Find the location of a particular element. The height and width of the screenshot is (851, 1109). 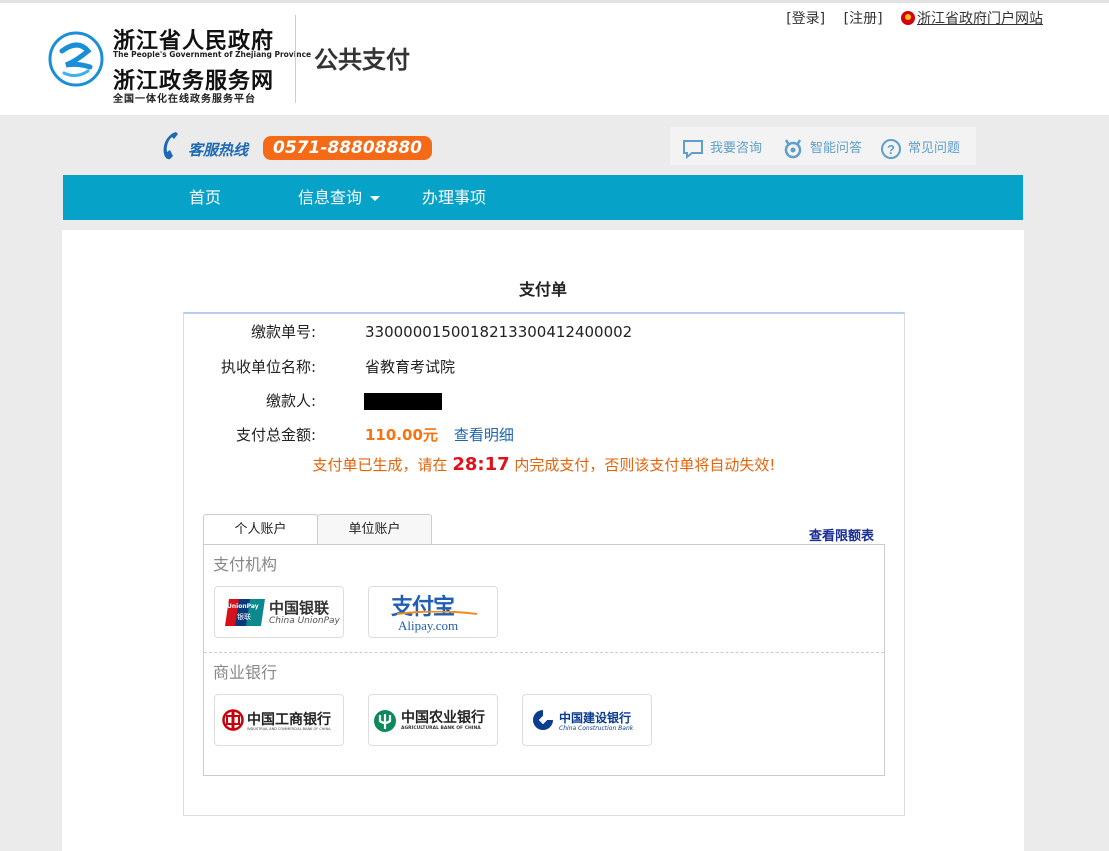

payer-row: 缴款人: is located at coordinates (544, 401).